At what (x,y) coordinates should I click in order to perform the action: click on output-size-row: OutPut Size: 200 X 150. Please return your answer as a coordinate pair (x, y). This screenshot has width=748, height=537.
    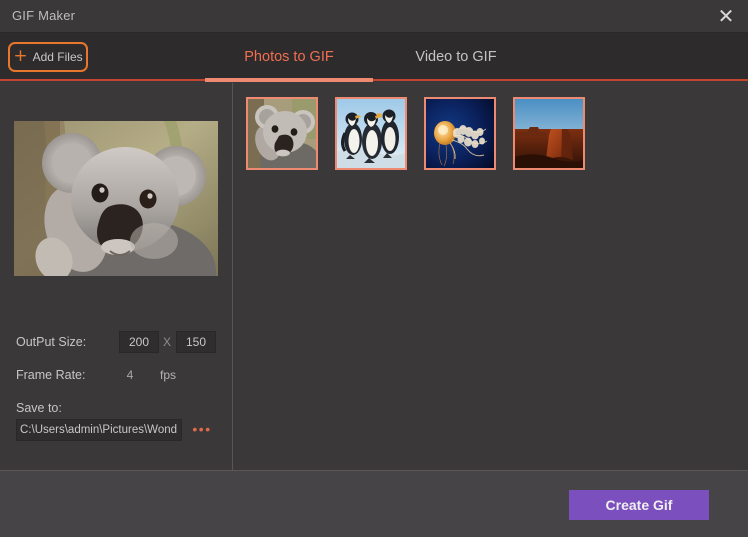
    Looking at the image, I should click on (116, 342).